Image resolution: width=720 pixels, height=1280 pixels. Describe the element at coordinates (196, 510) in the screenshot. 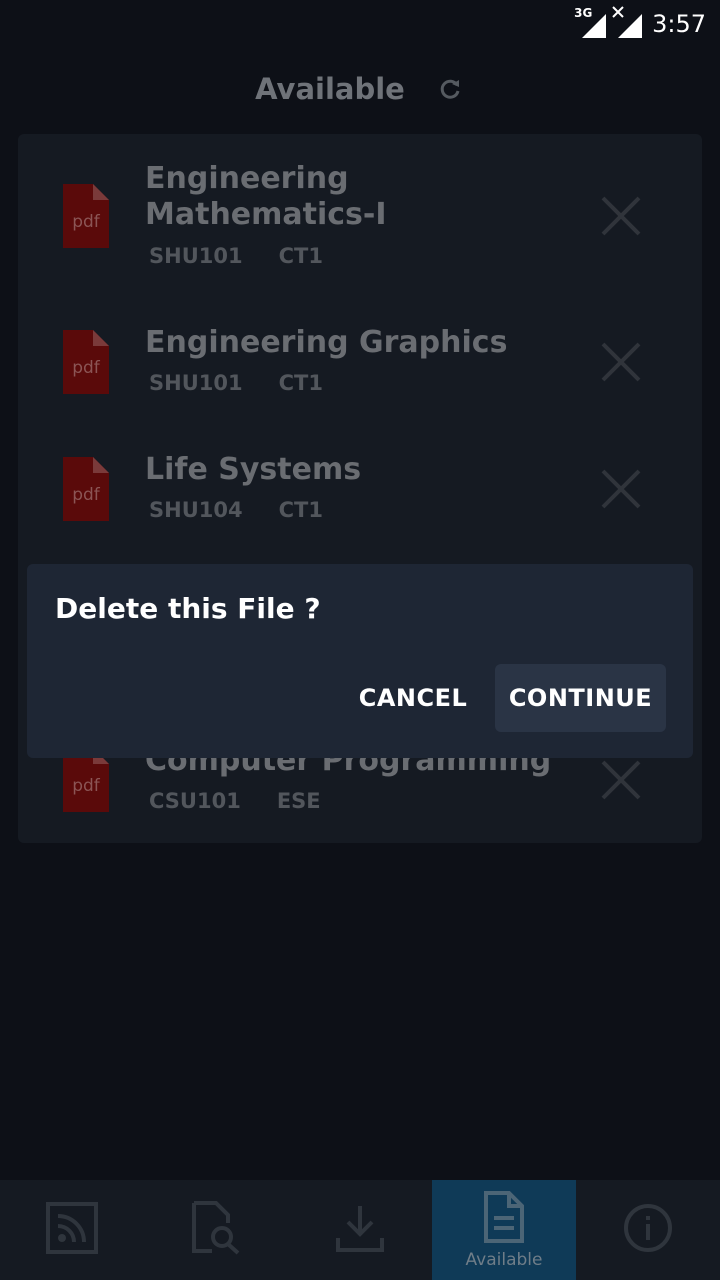

I see `course-code: SHU104` at that location.